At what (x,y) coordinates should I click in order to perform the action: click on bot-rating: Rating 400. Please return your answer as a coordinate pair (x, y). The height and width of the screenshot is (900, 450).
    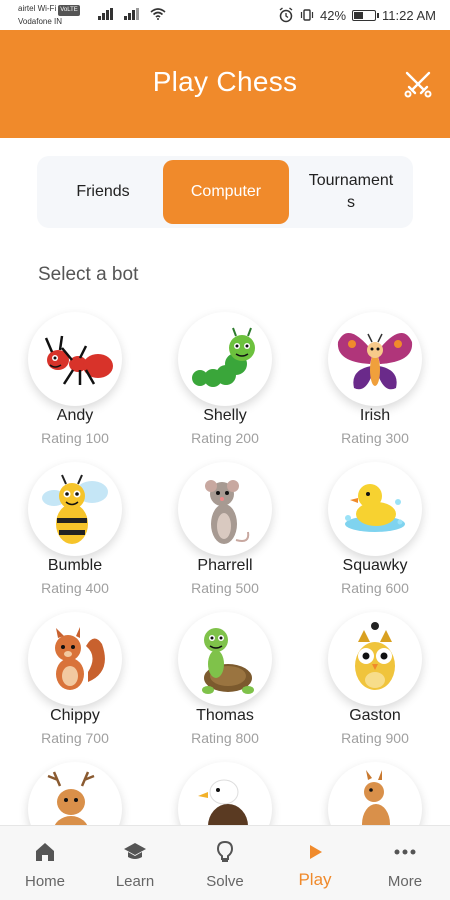
    Looking at the image, I should click on (75, 588).